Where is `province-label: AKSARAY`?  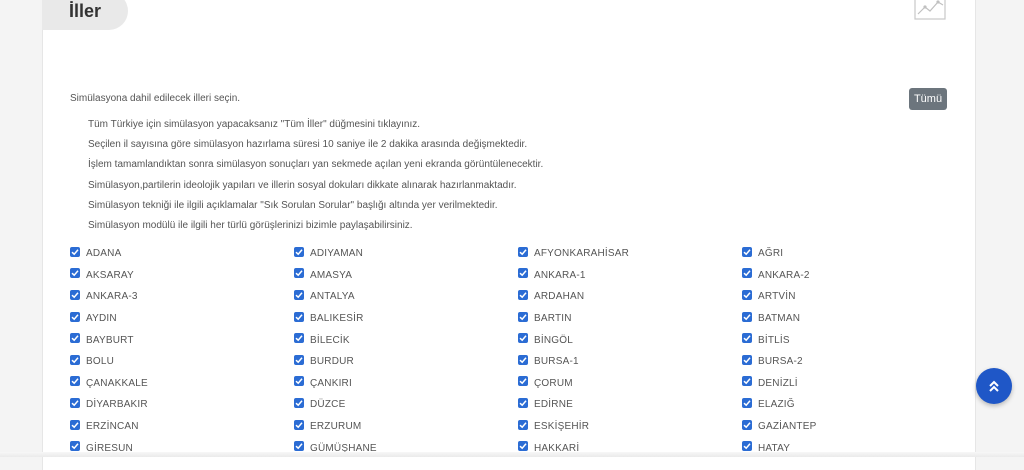
province-label: AKSARAY is located at coordinates (110, 275).